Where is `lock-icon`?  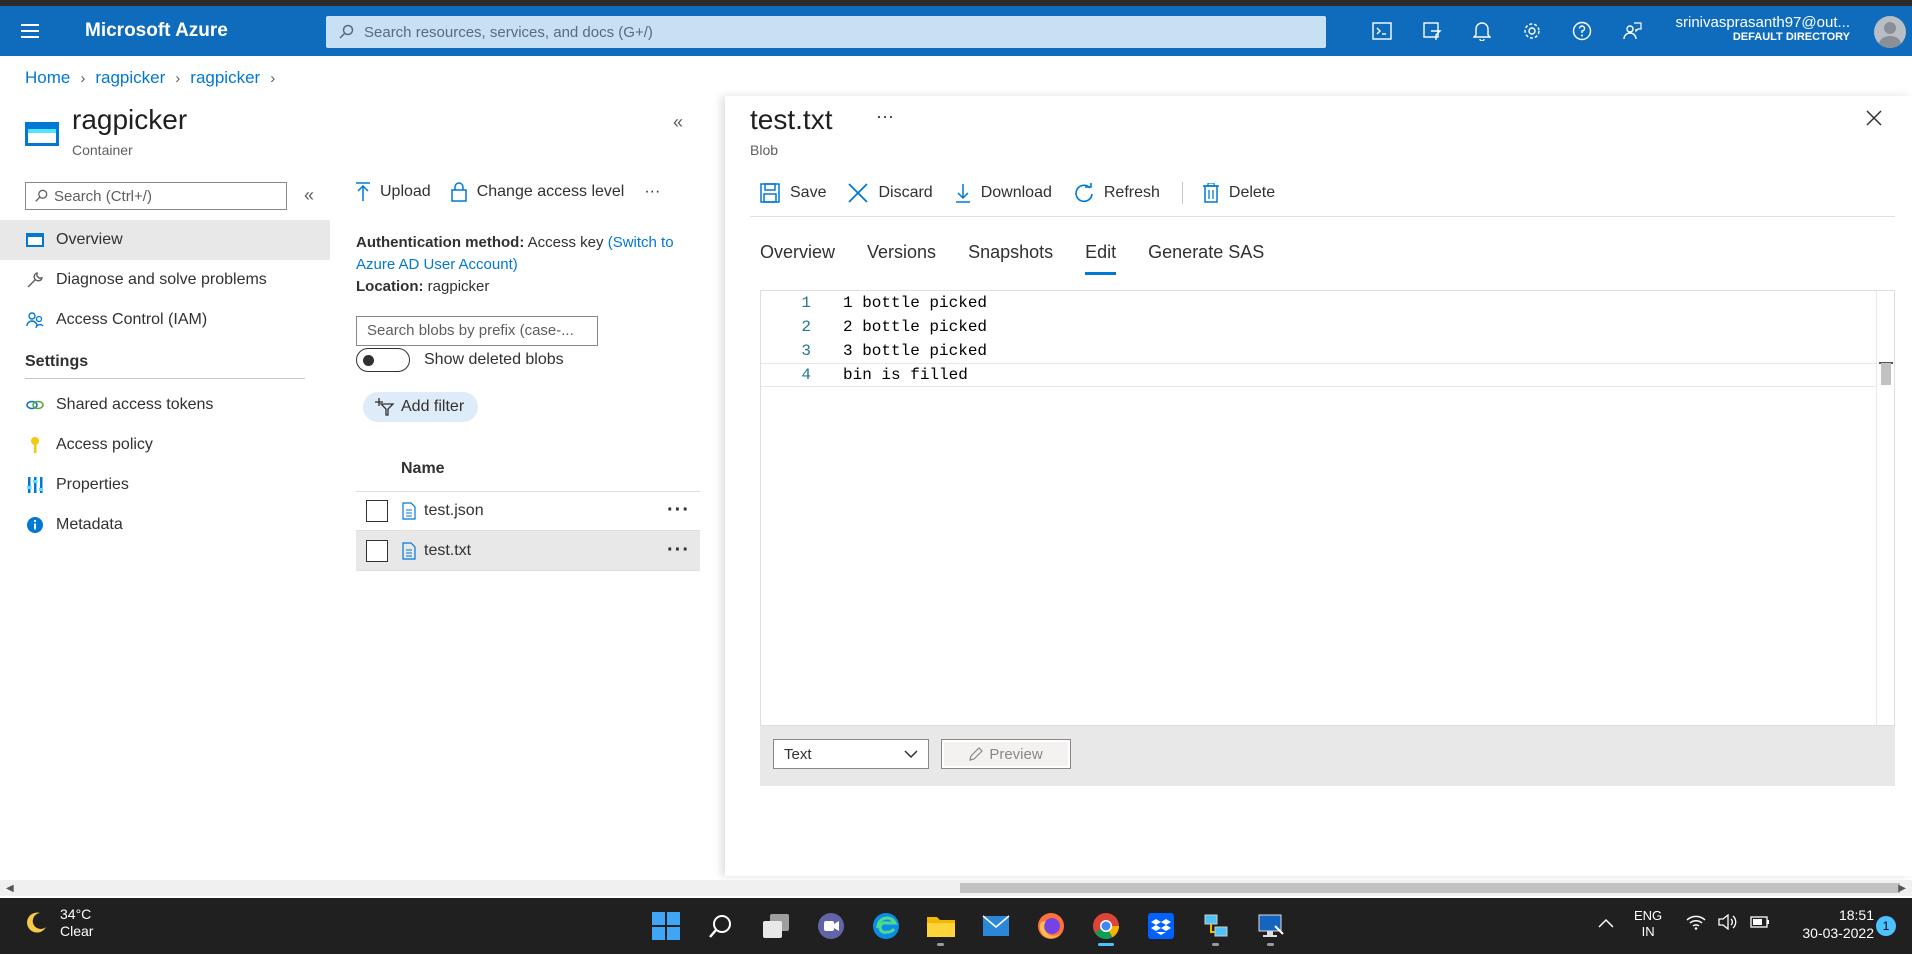 lock-icon is located at coordinates (458, 192).